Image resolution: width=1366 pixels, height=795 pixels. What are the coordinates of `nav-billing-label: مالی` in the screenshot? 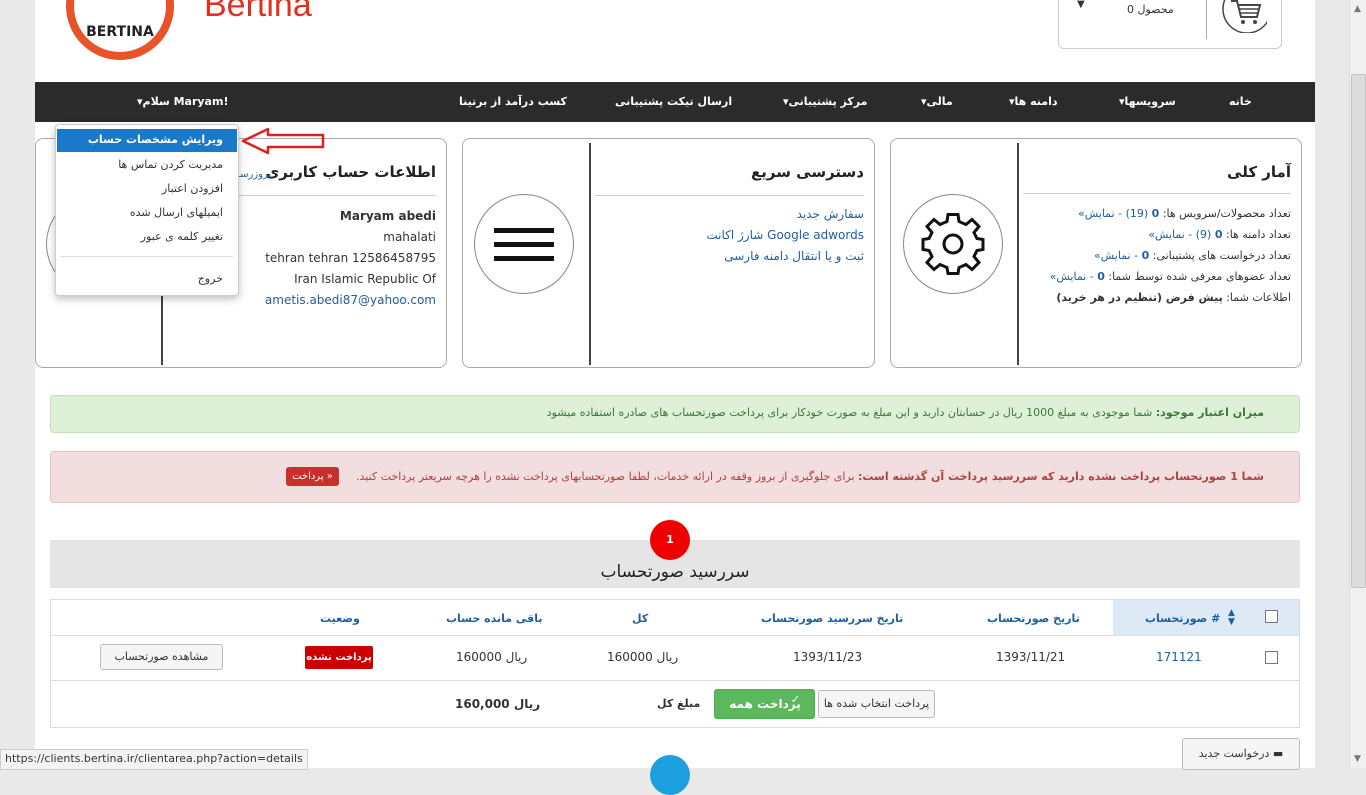 It's located at (939, 101).